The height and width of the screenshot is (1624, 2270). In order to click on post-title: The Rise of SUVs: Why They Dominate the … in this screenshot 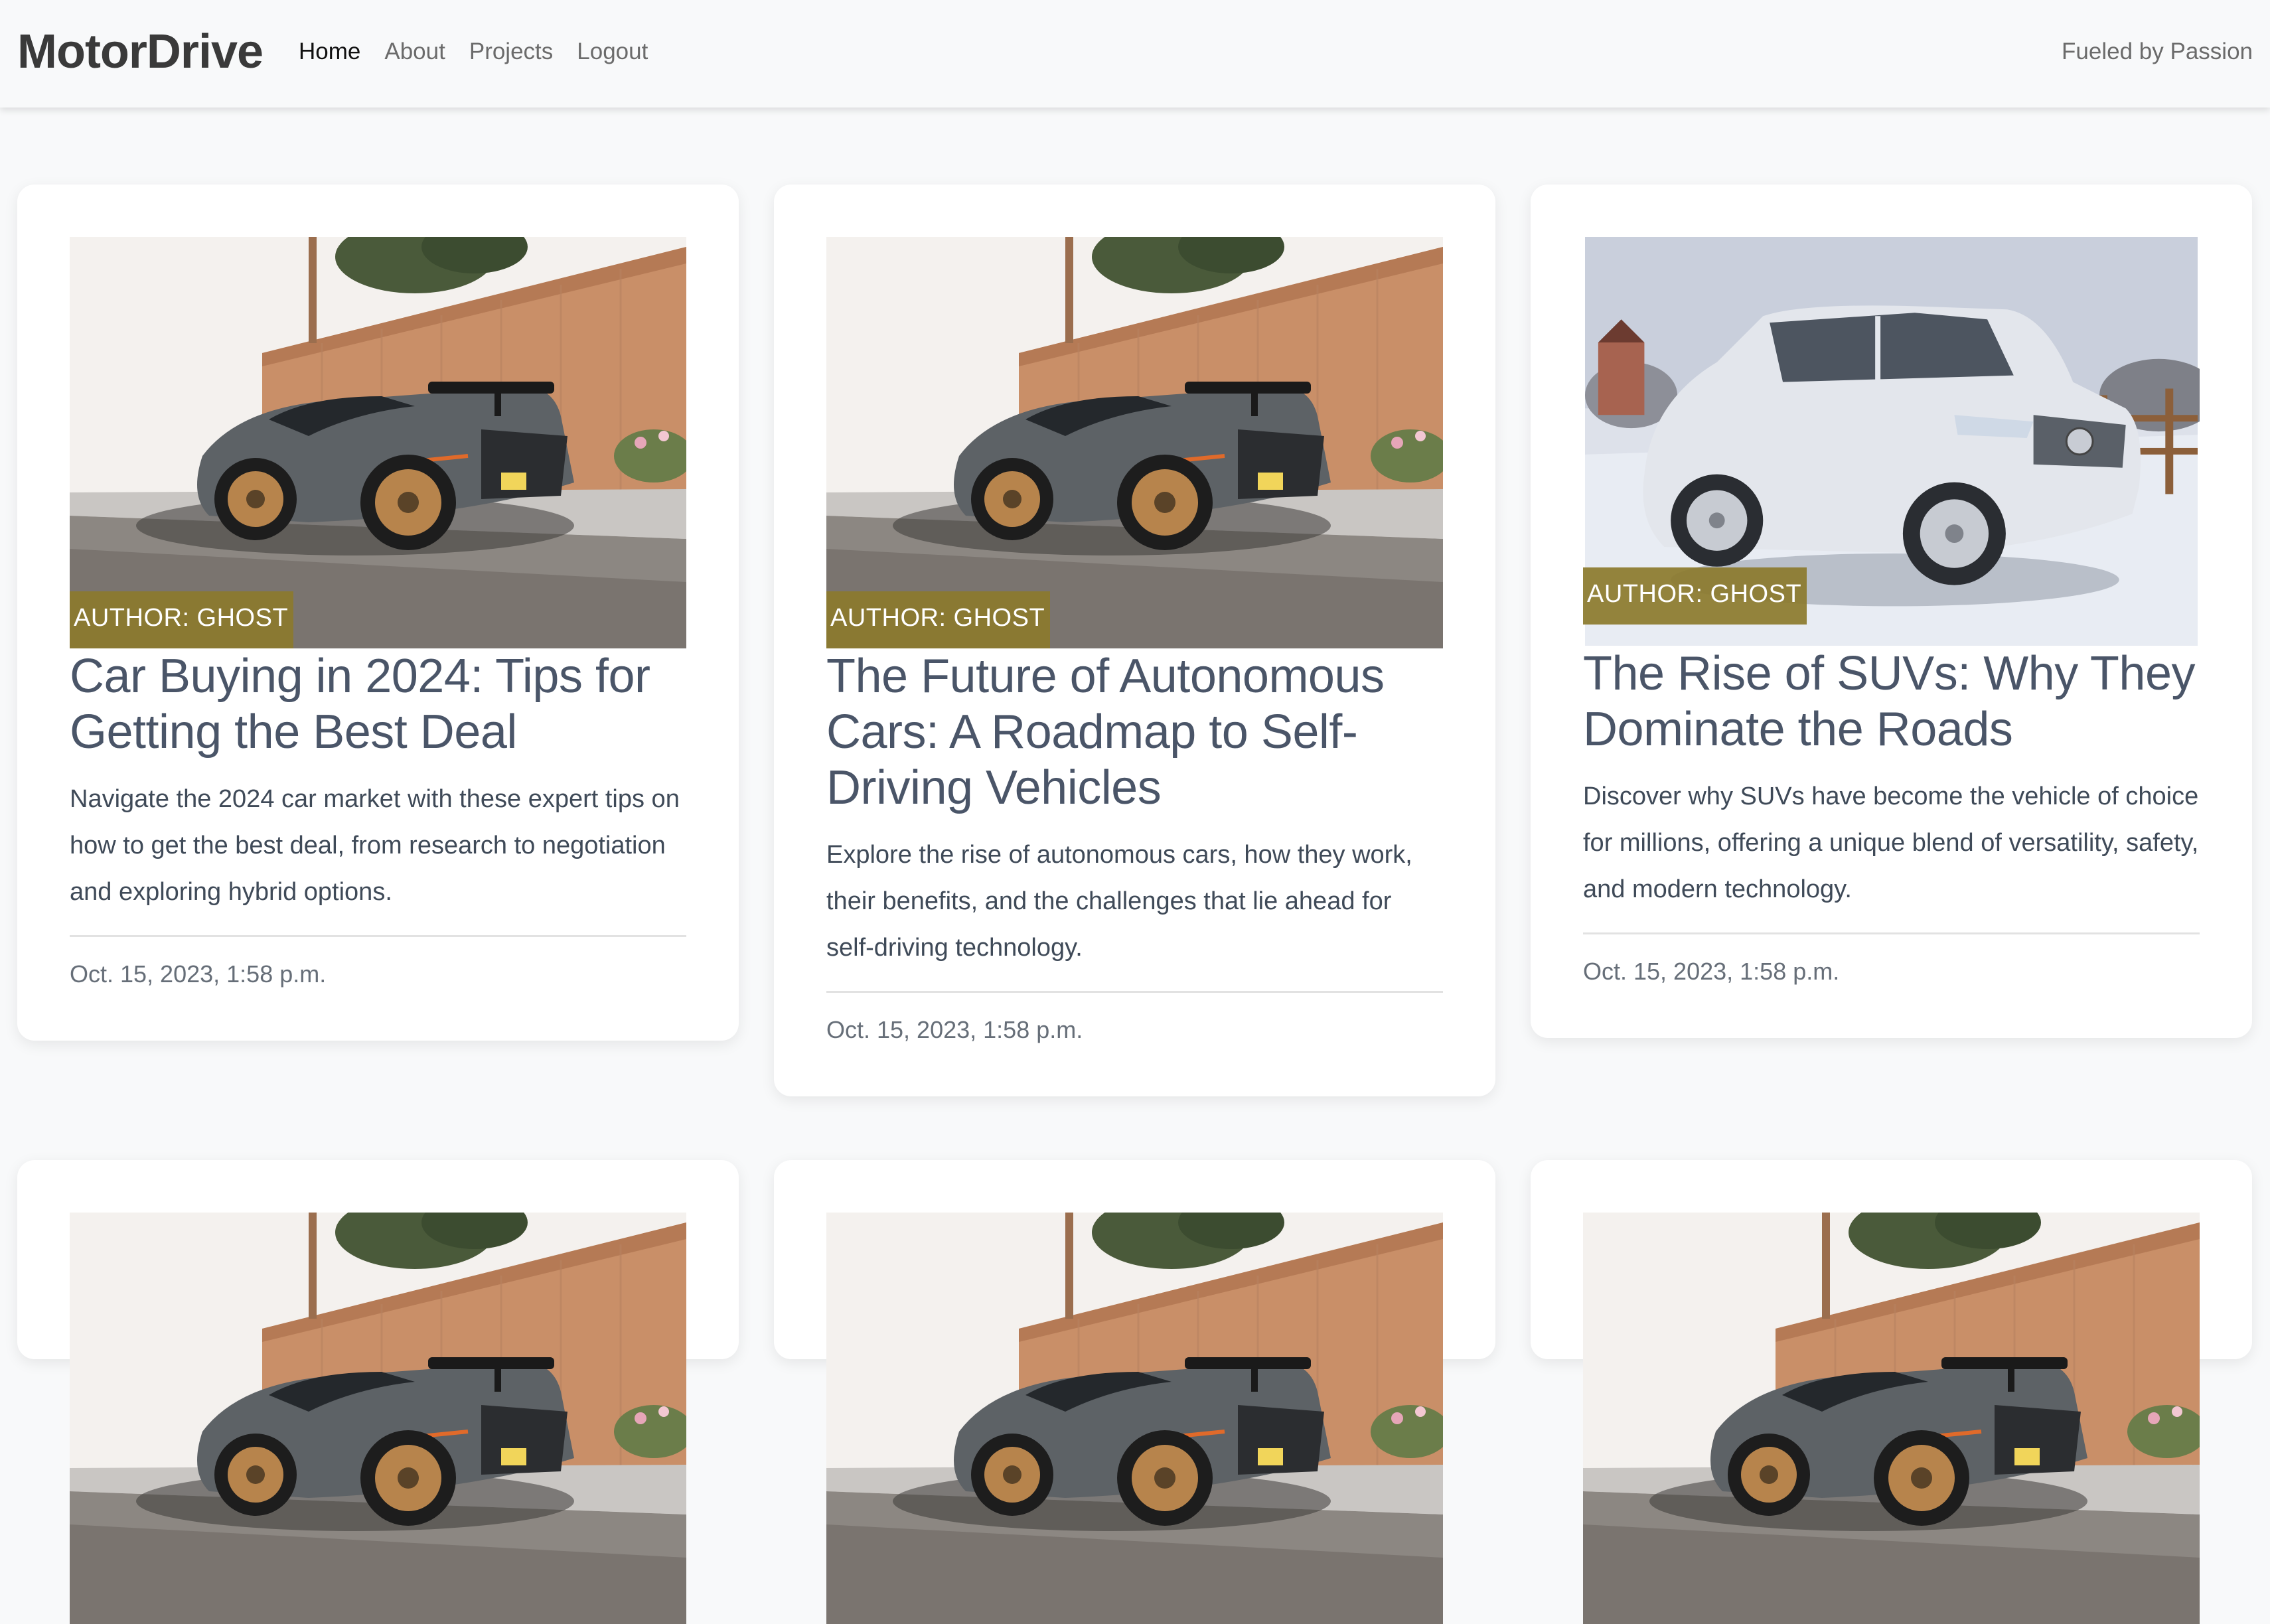, I will do `click(1891, 701)`.